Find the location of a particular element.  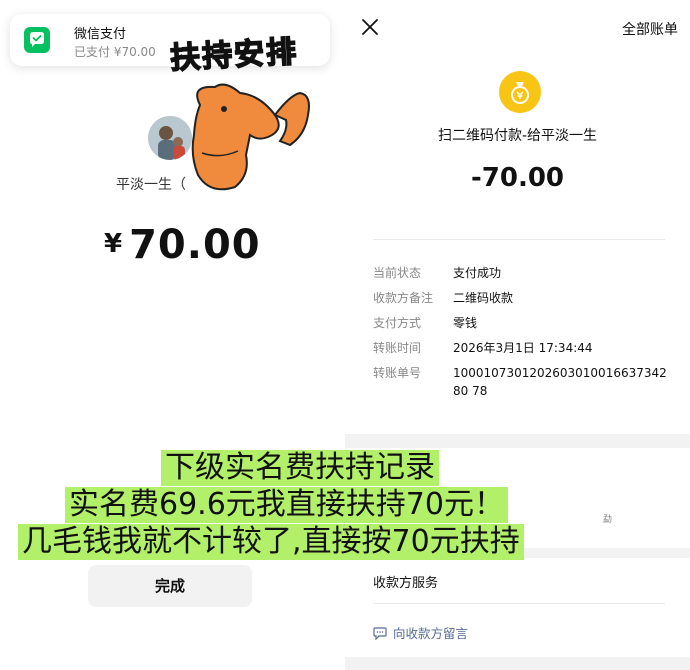

transaction-title: 扫二维码付款-给平淡一生 is located at coordinates (517, 136).